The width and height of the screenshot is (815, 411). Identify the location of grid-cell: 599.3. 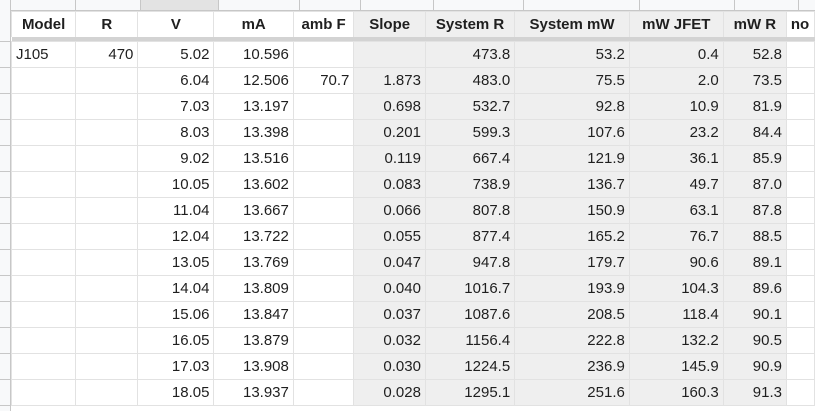
(470, 132).